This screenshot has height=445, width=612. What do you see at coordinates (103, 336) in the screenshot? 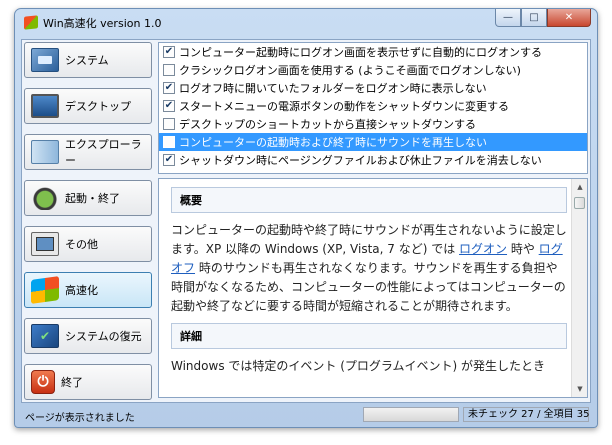
I see `nav-label: システムの復元` at bounding box center [103, 336].